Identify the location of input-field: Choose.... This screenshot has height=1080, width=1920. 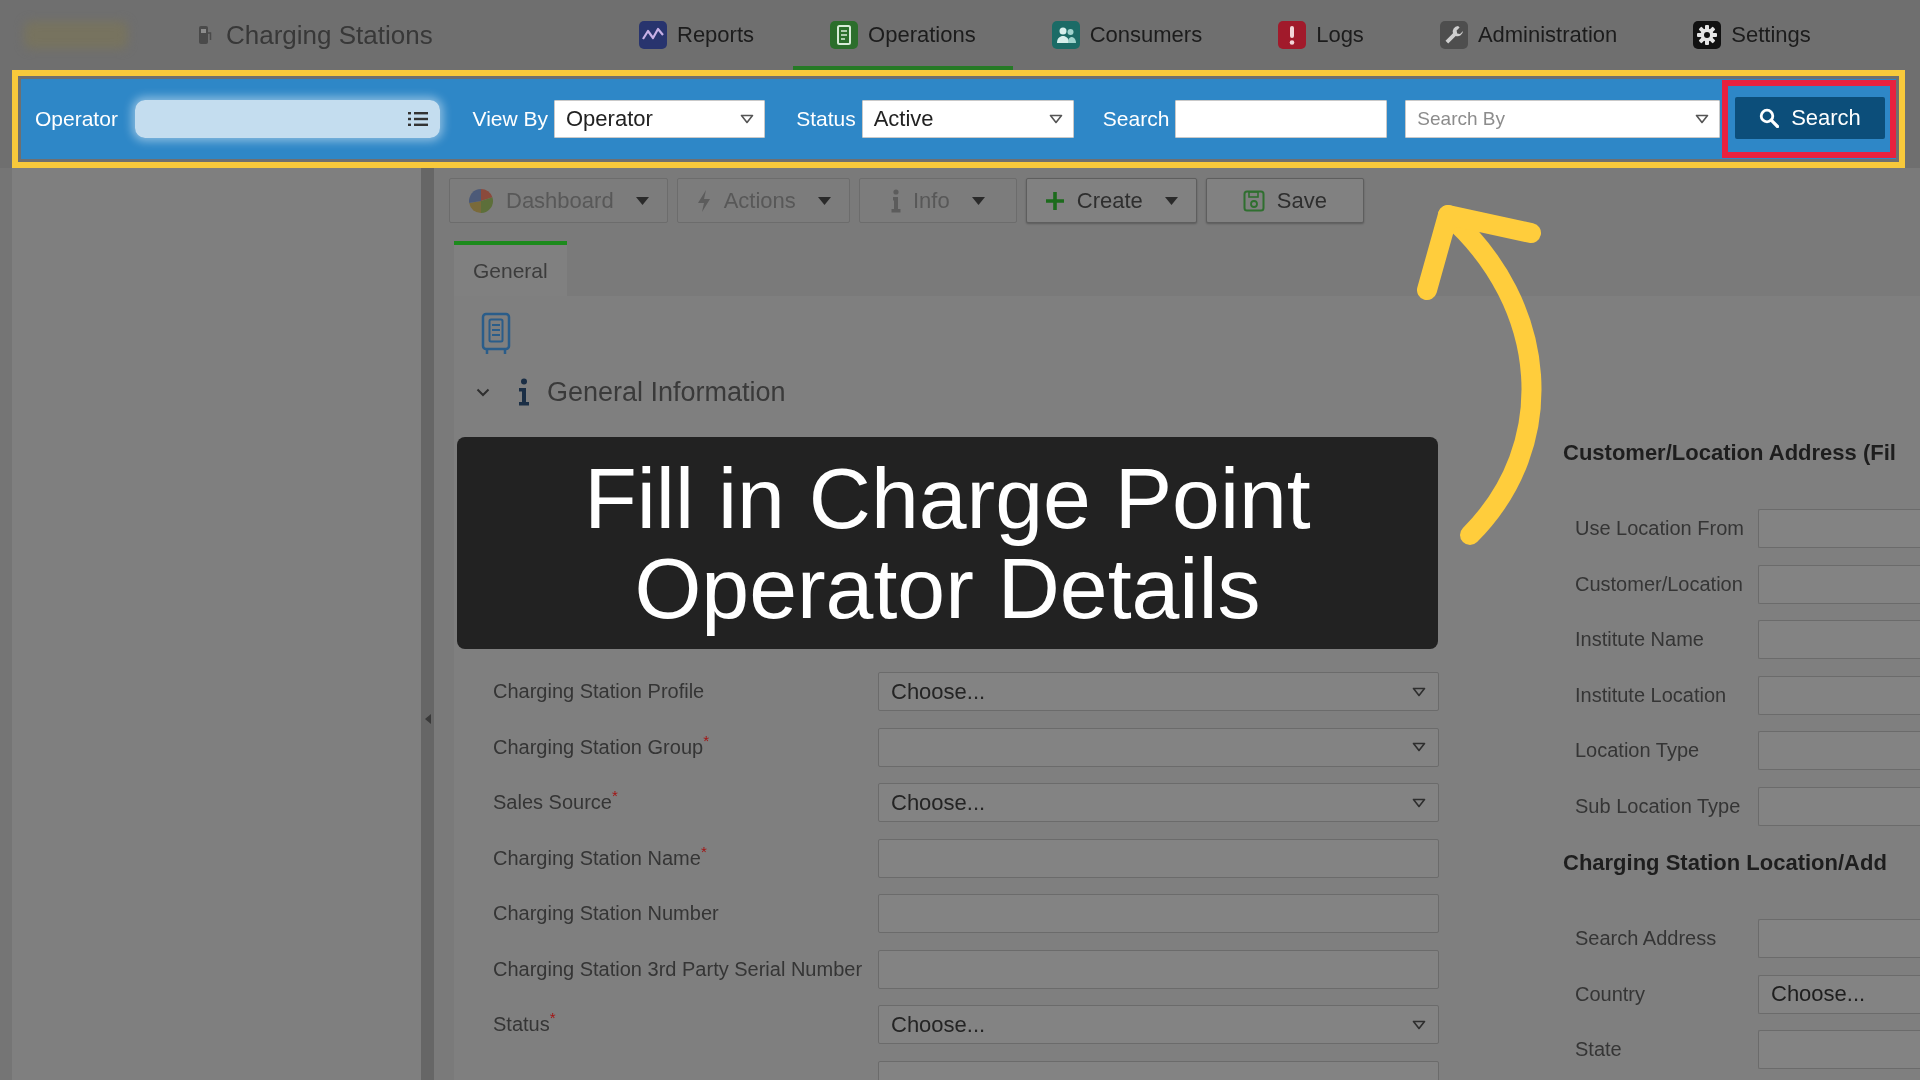
(1839, 994).